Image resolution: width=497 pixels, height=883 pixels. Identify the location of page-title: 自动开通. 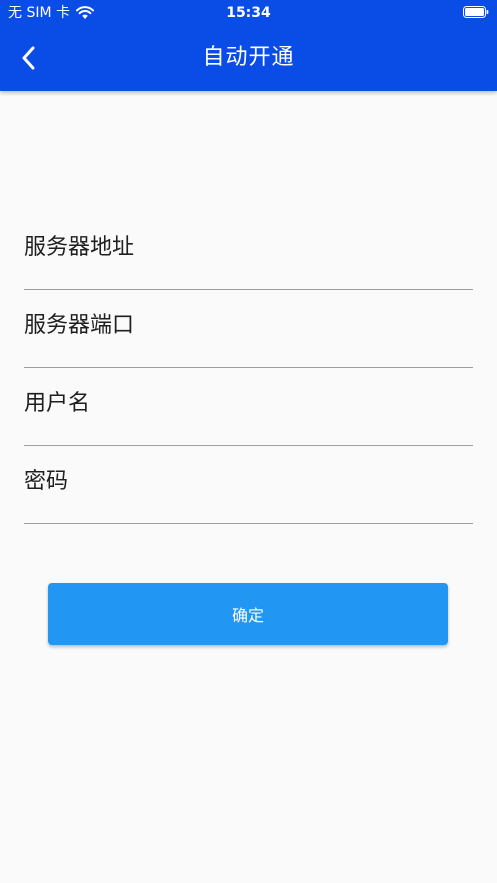
(248, 57).